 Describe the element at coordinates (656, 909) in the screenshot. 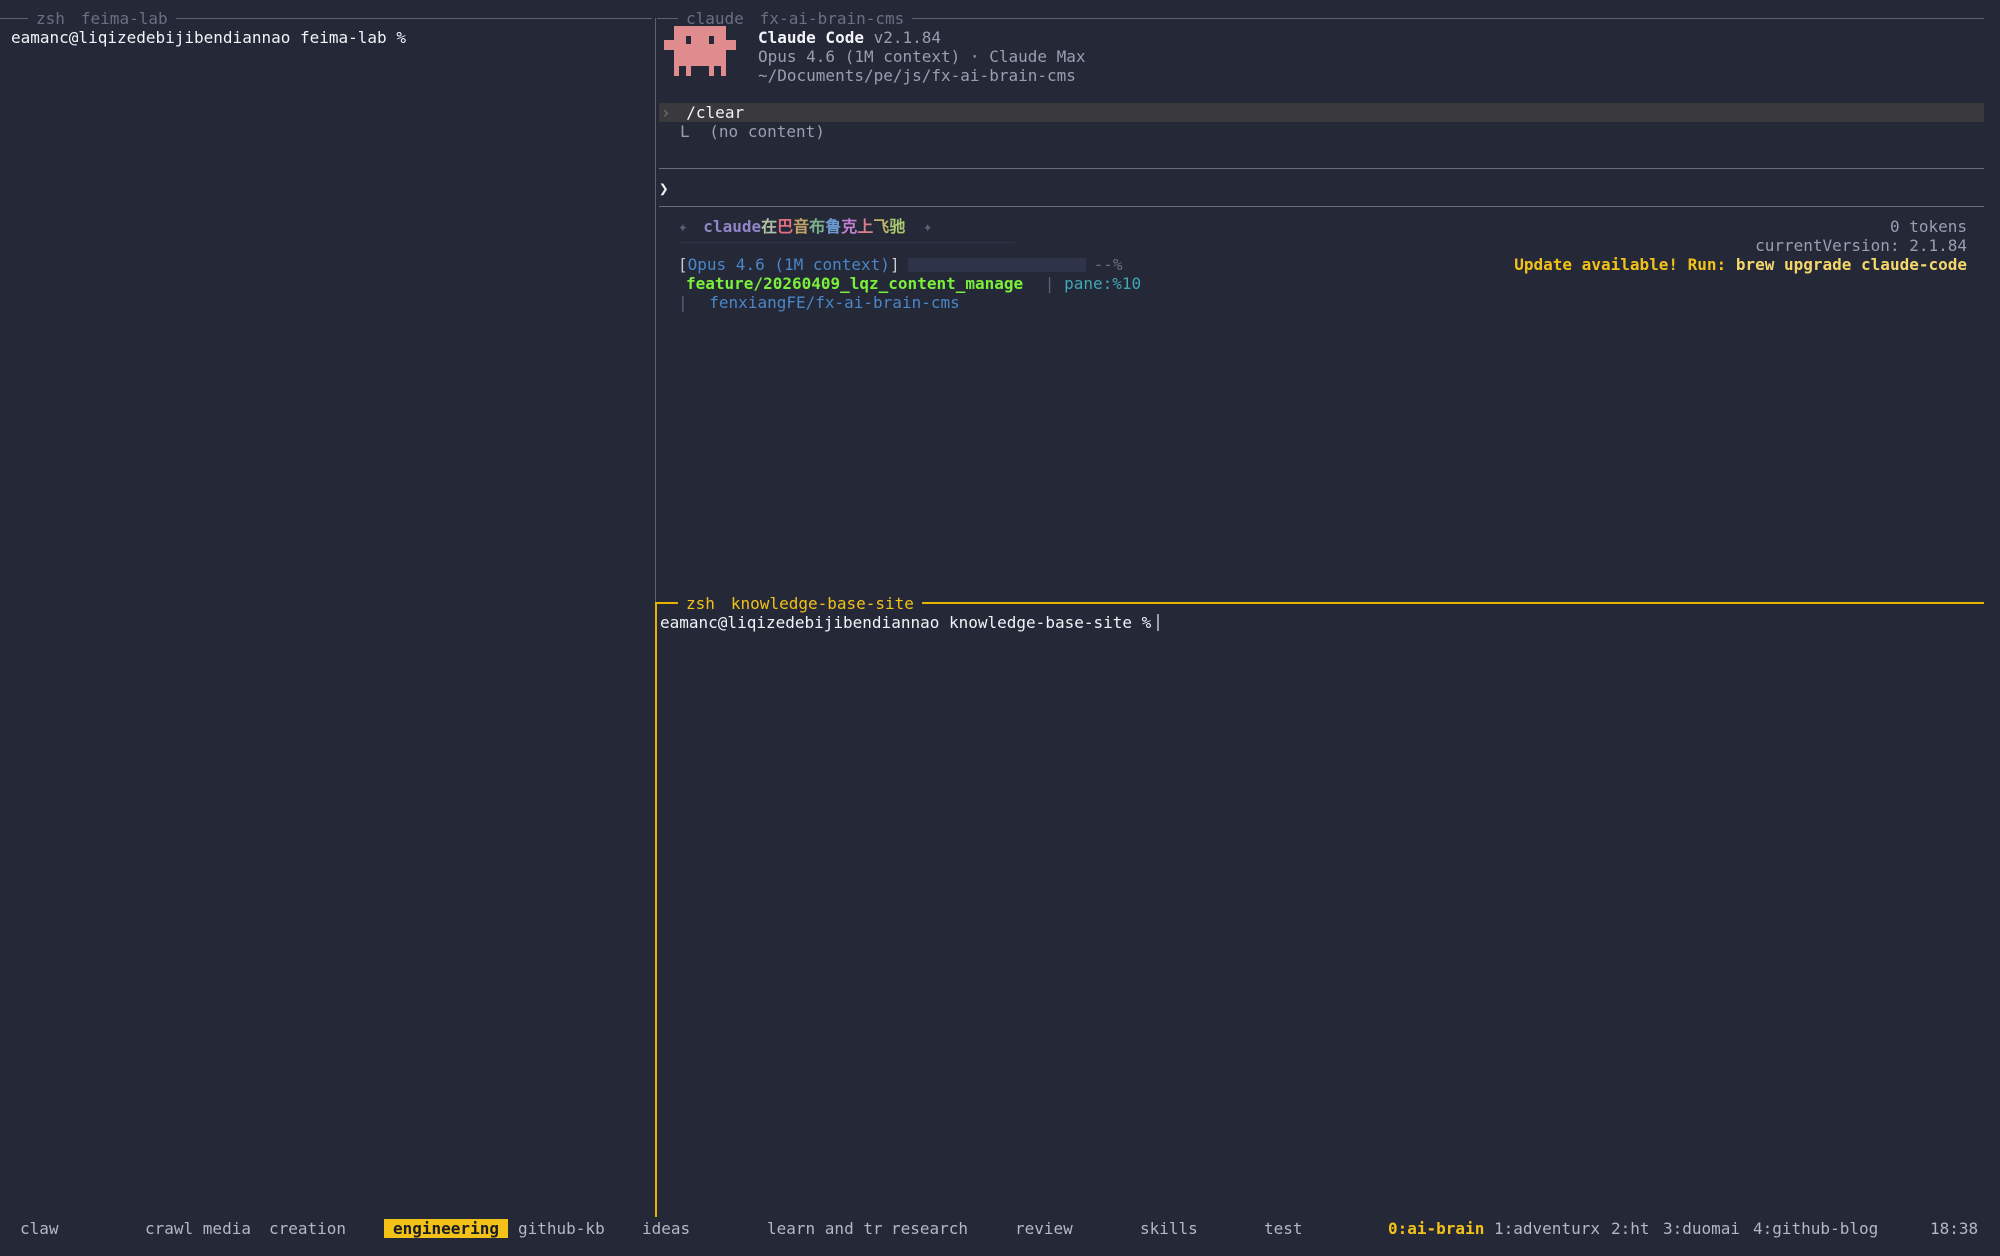

I see `pane-divider-lower` at that location.